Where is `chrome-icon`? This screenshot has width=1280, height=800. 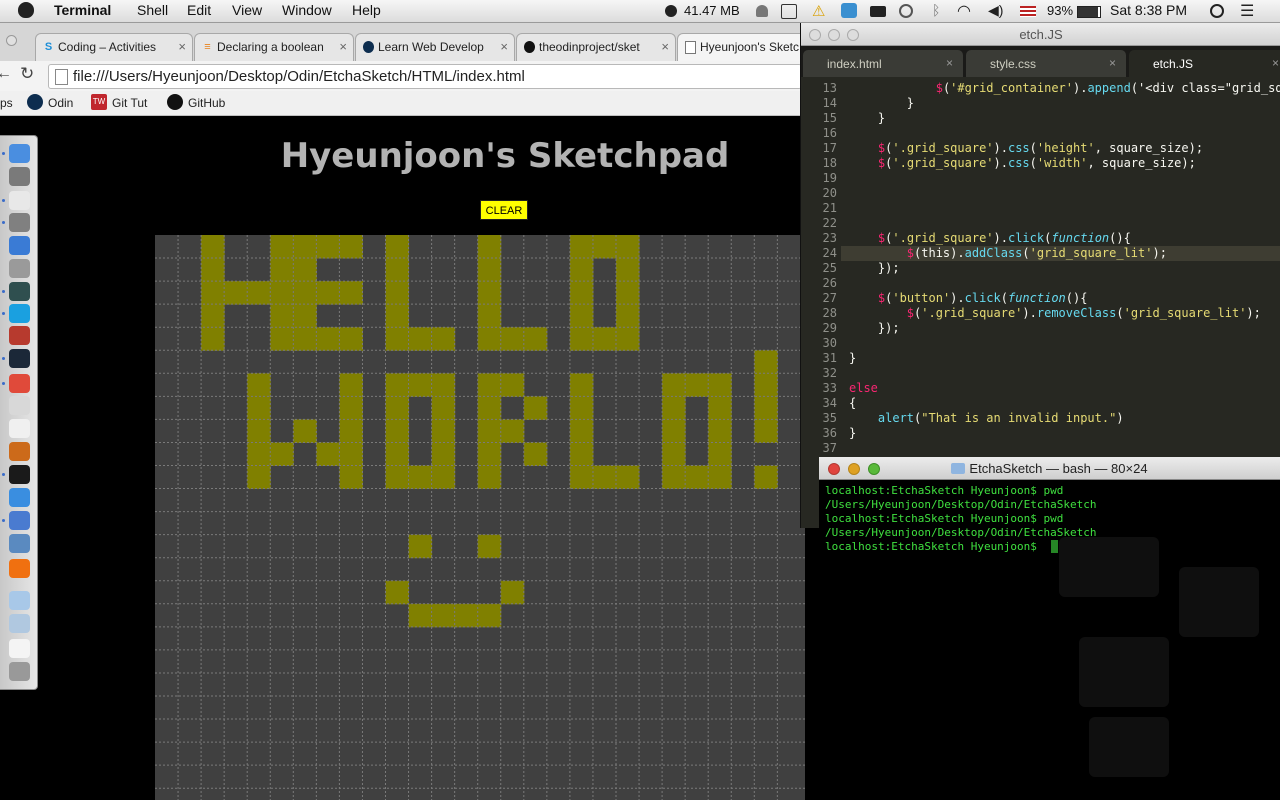
chrome-icon is located at coordinates (19, 383).